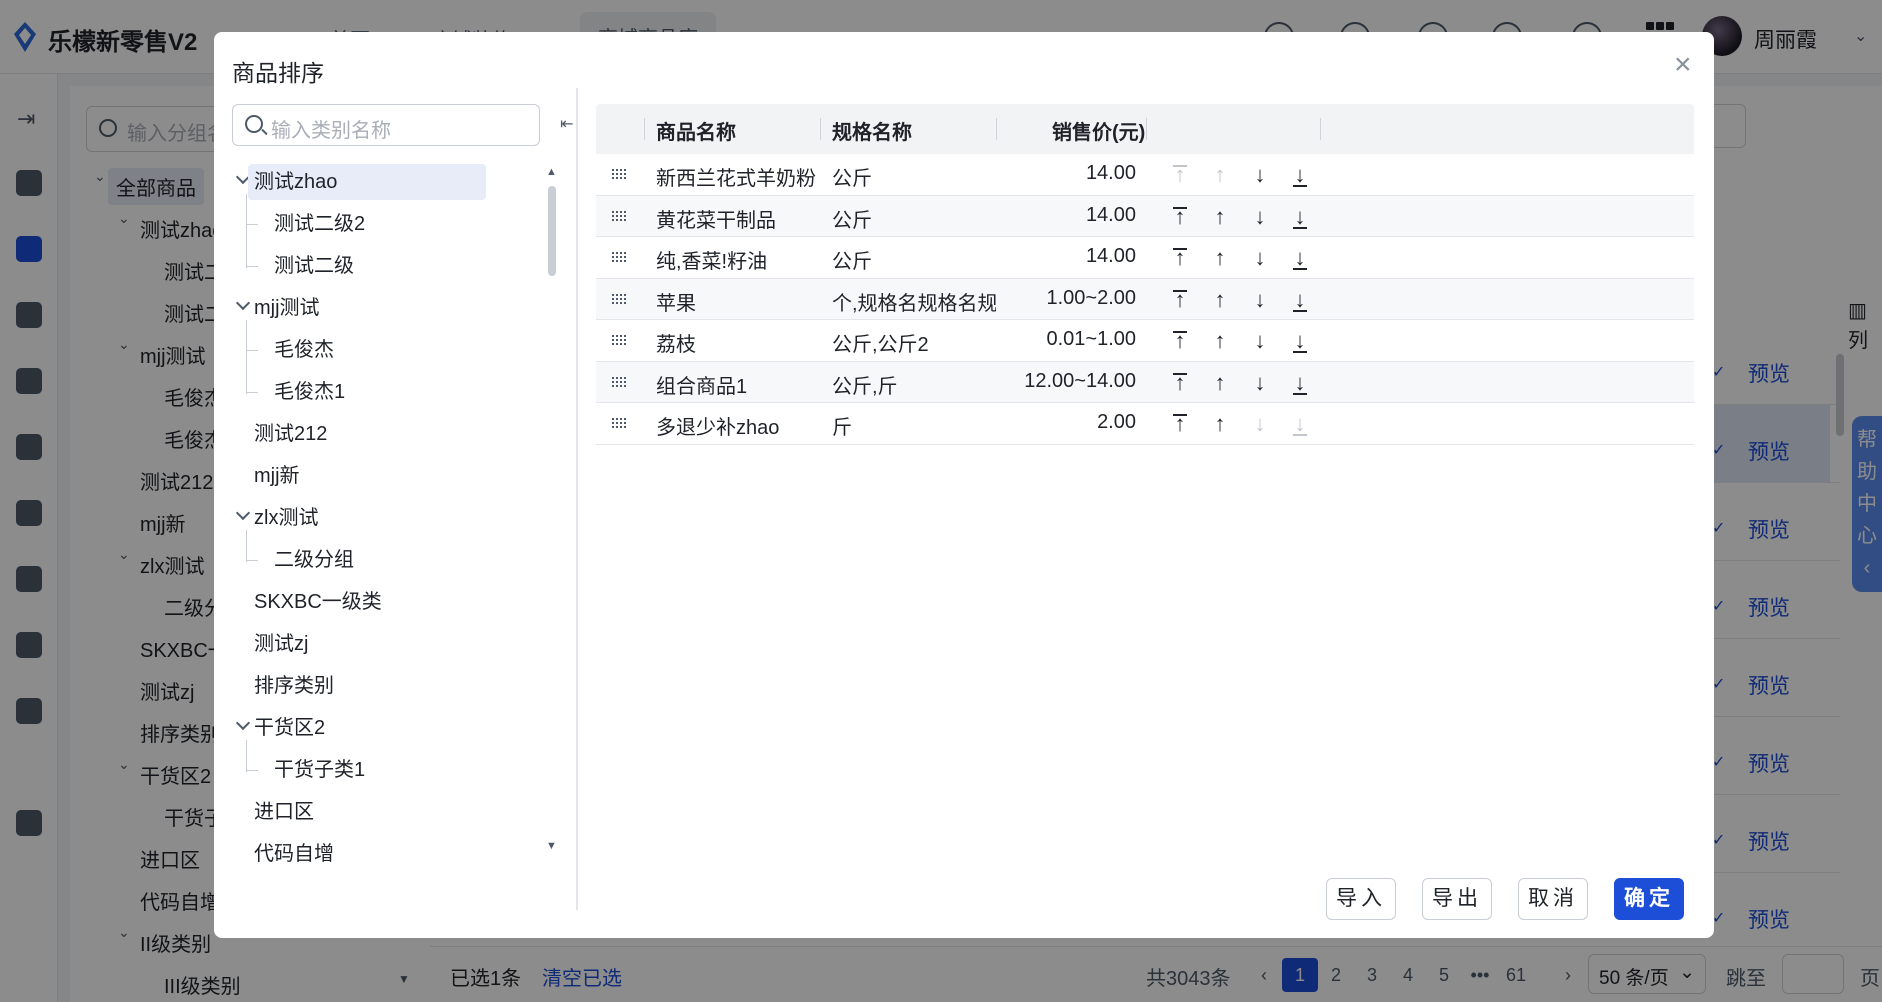  I want to click on spec-name: 公斤,公斤2, so click(880, 345).